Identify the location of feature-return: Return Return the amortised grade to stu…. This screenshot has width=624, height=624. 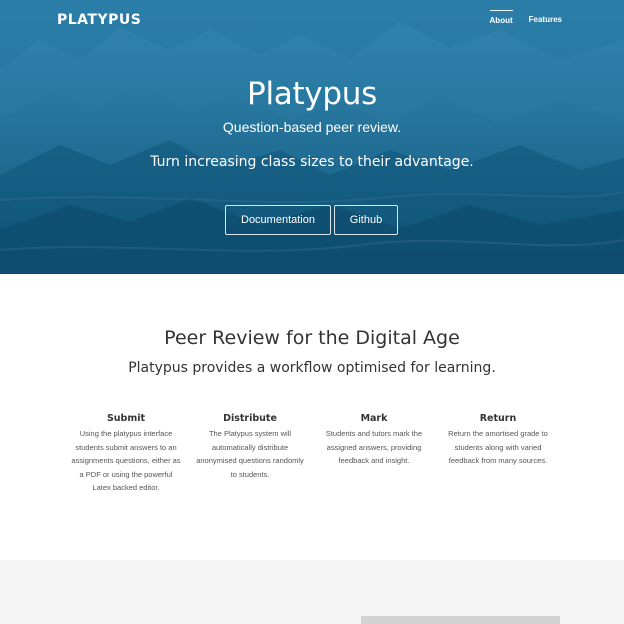
(498, 454).